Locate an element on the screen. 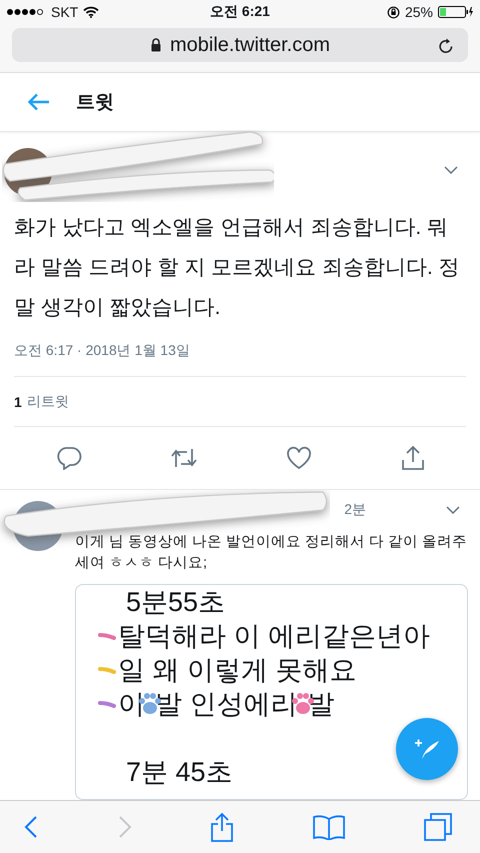 The image size is (480, 853). wifi-icon is located at coordinates (91, 12).